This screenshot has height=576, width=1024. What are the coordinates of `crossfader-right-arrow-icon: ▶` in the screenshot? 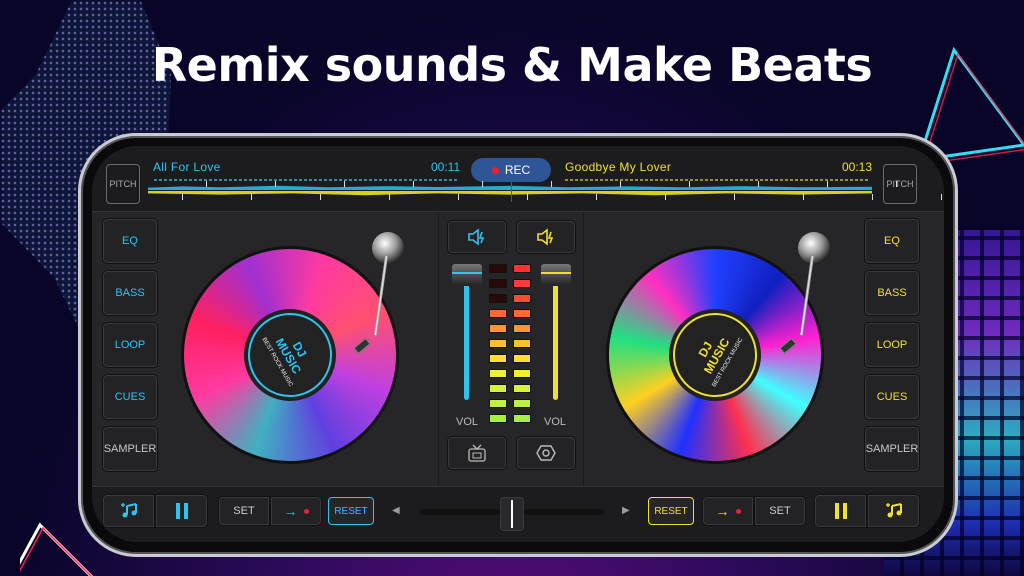 It's located at (626, 510).